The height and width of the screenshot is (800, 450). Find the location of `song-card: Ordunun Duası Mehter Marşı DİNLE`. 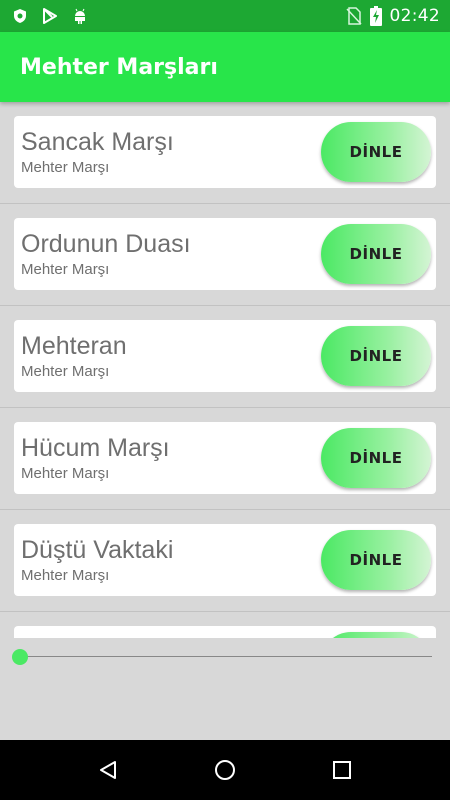

song-card: Ordunun Duası Mehter Marşı DİNLE is located at coordinates (225, 254).